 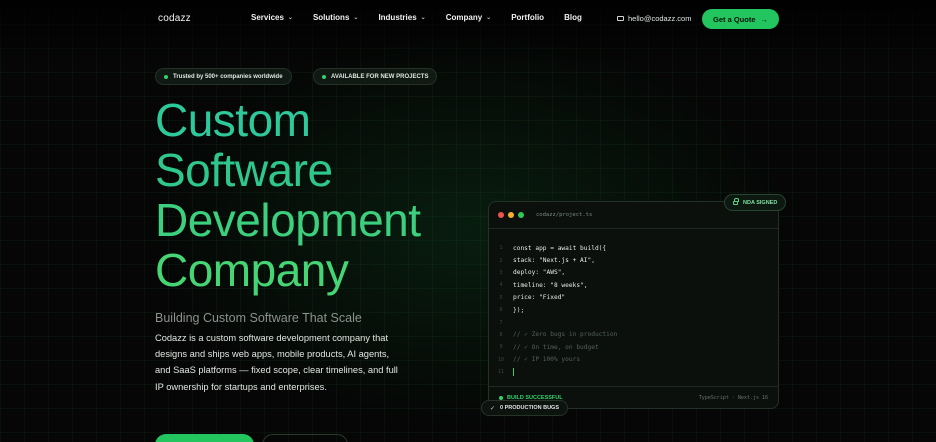 I want to click on get-quote-label: Get a Quote, so click(x=734, y=19).